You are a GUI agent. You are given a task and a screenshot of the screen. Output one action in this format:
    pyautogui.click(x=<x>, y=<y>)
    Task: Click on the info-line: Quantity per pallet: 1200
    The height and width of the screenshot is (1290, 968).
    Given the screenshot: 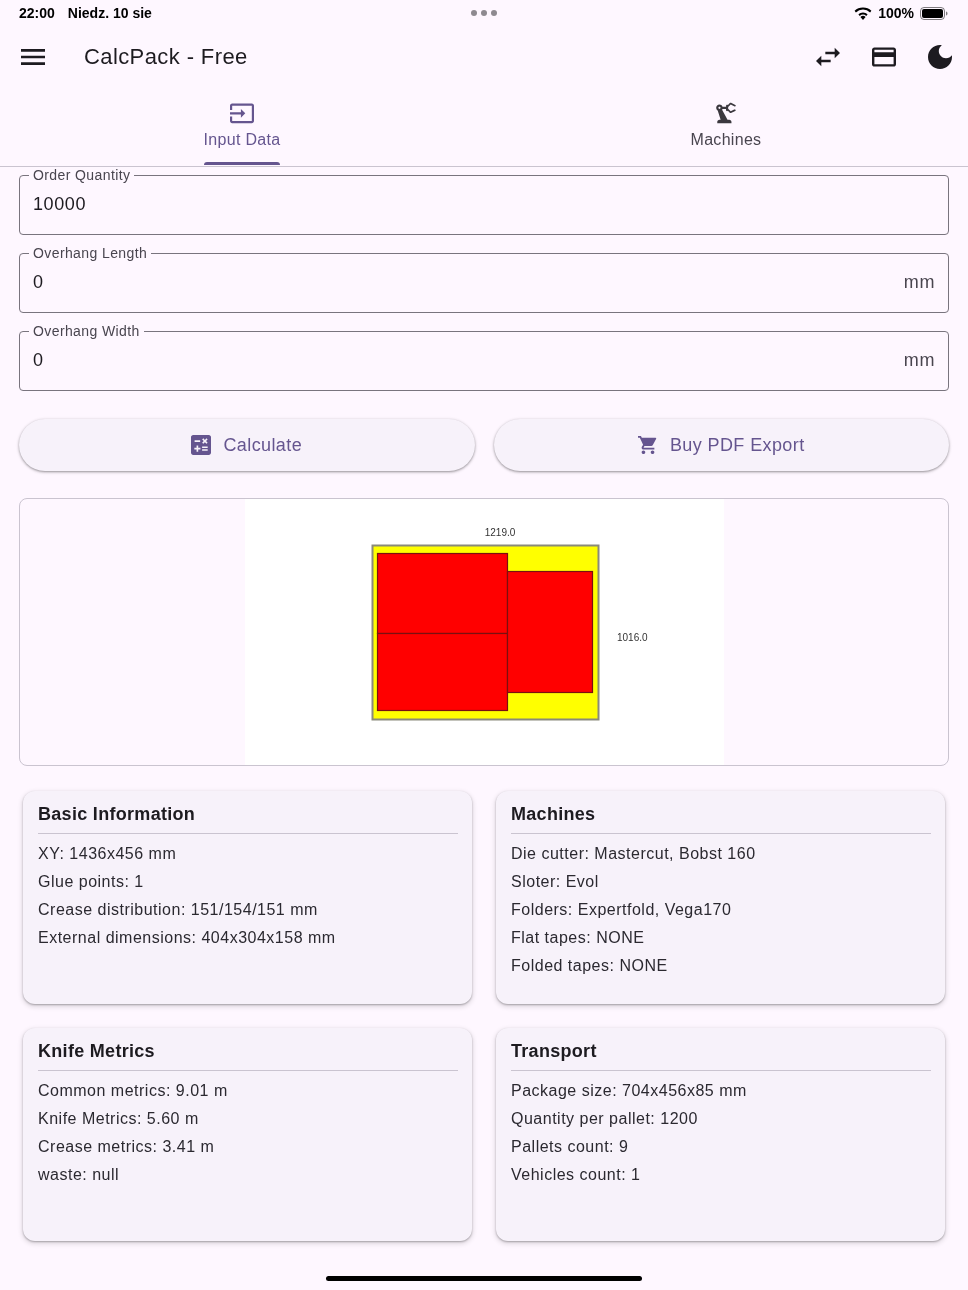 What is the action you would take?
    pyautogui.click(x=605, y=1119)
    